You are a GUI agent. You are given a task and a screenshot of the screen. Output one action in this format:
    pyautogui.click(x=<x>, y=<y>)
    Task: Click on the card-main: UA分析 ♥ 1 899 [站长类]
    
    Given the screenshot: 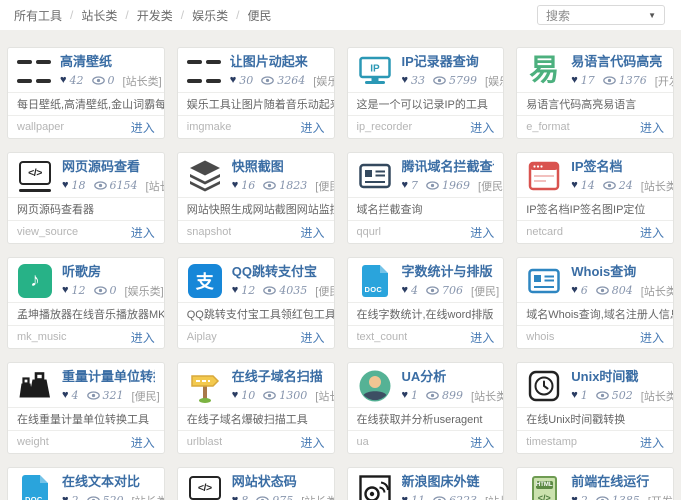 What is the action you would take?
    pyautogui.click(x=453, y=386)
    